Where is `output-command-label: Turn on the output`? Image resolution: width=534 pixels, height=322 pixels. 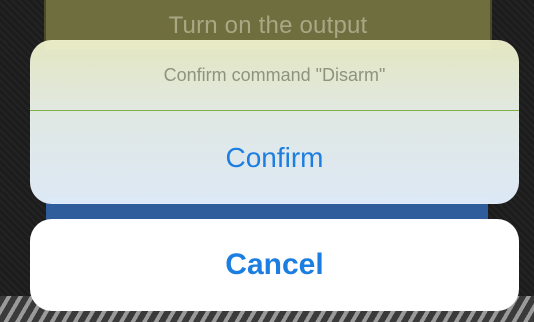 output-command-label: Turn on the output is located at coordinates (268, 25).